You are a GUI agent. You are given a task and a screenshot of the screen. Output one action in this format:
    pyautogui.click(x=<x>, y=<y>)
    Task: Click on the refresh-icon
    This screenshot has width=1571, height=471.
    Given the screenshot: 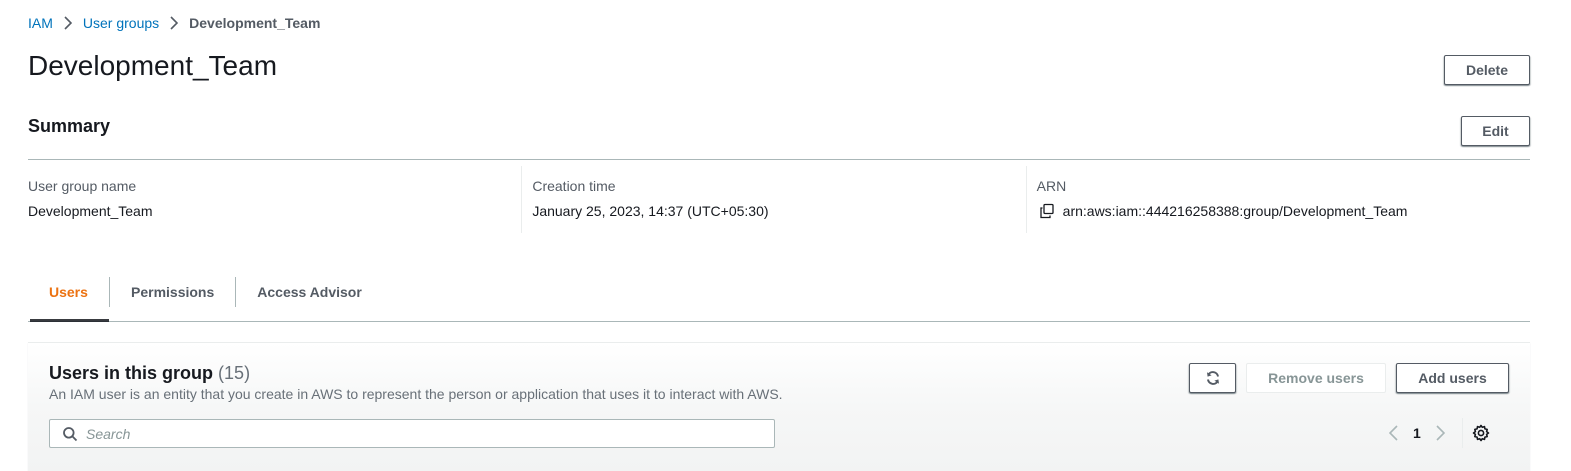 What is the action you would take?
    pyautogui.click(x=1213, y=378)
    